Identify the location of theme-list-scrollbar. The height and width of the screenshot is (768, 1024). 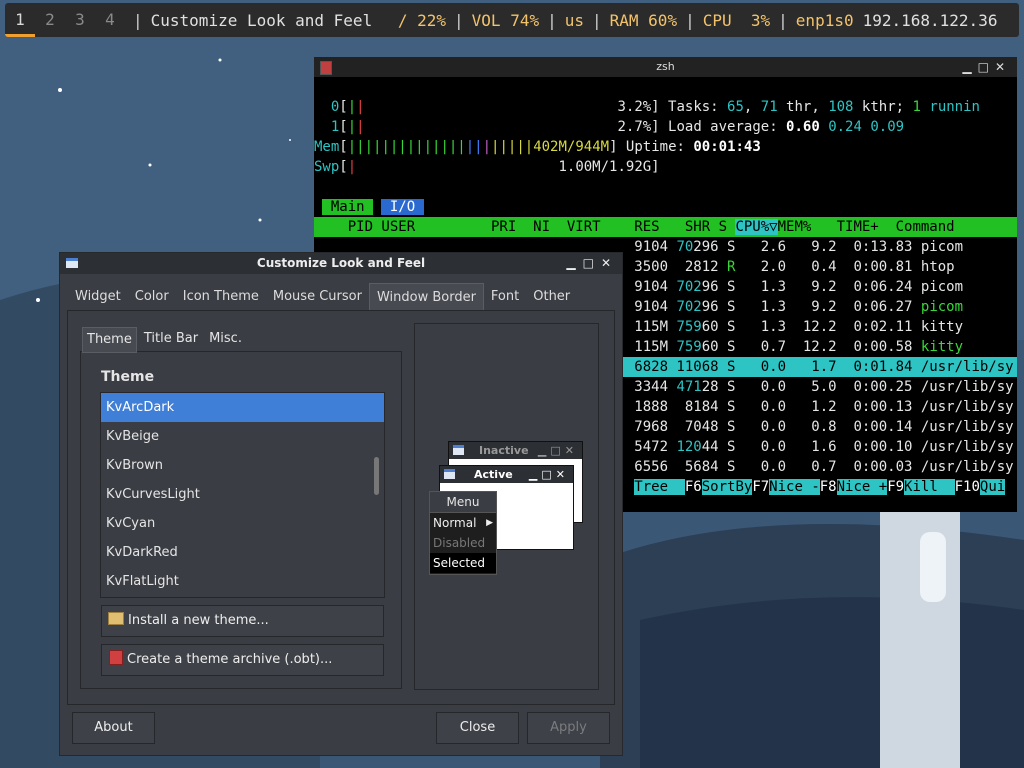
(377, 495).